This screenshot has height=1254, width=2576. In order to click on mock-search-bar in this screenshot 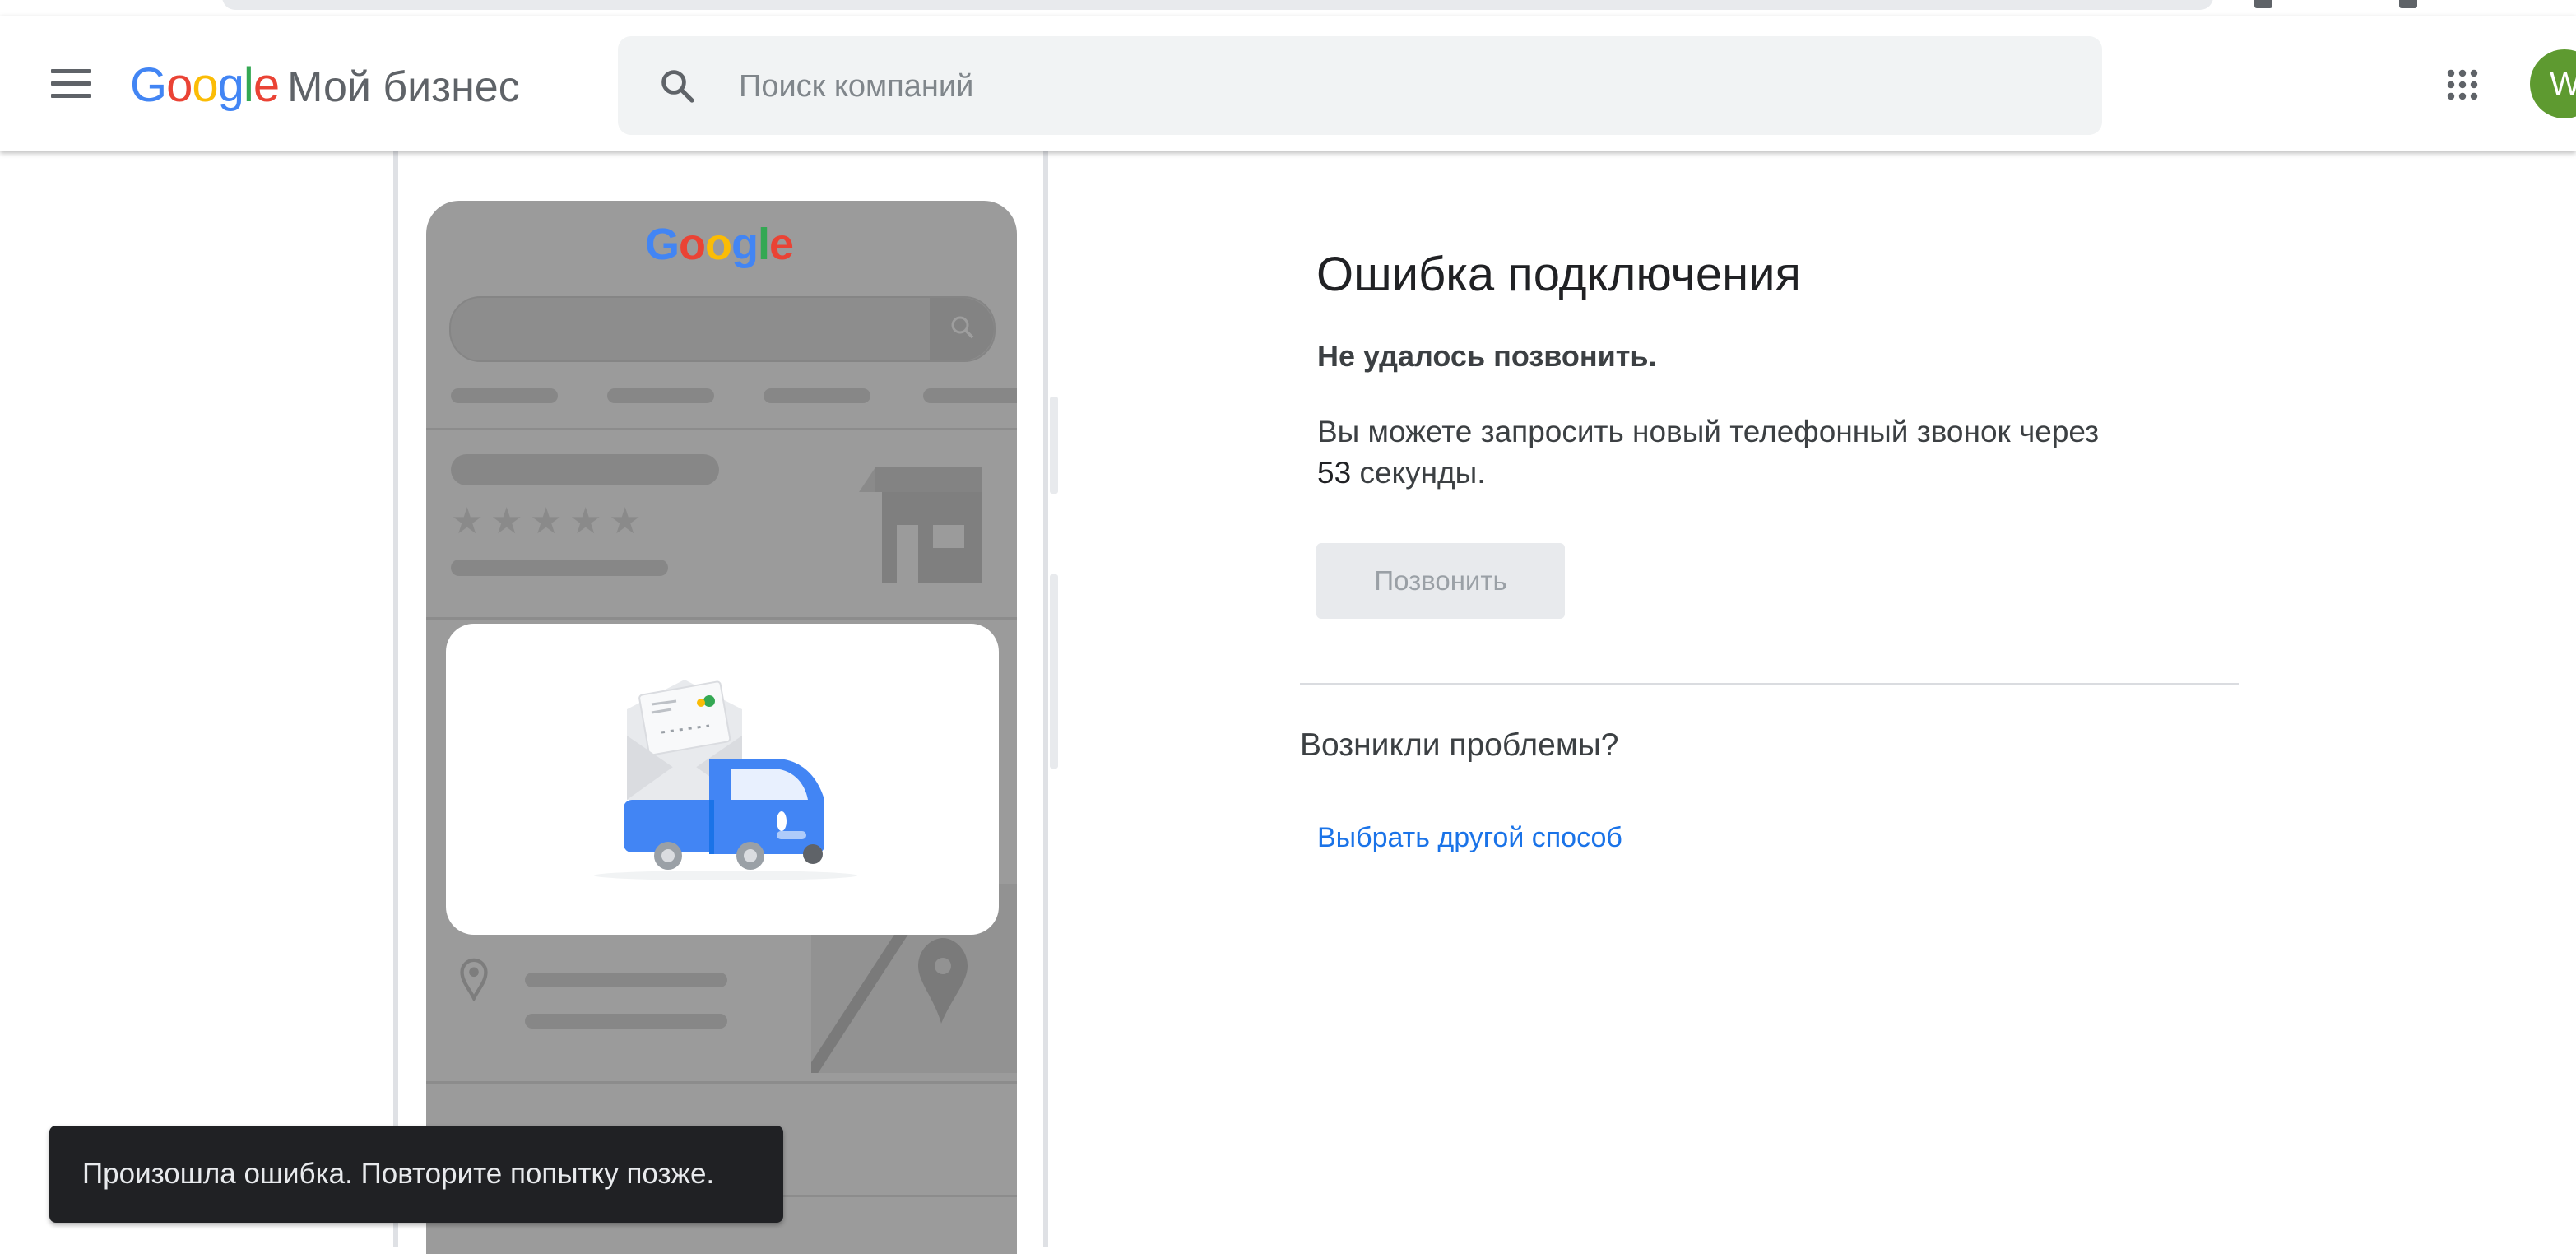, I will do `click(723, 329)`.